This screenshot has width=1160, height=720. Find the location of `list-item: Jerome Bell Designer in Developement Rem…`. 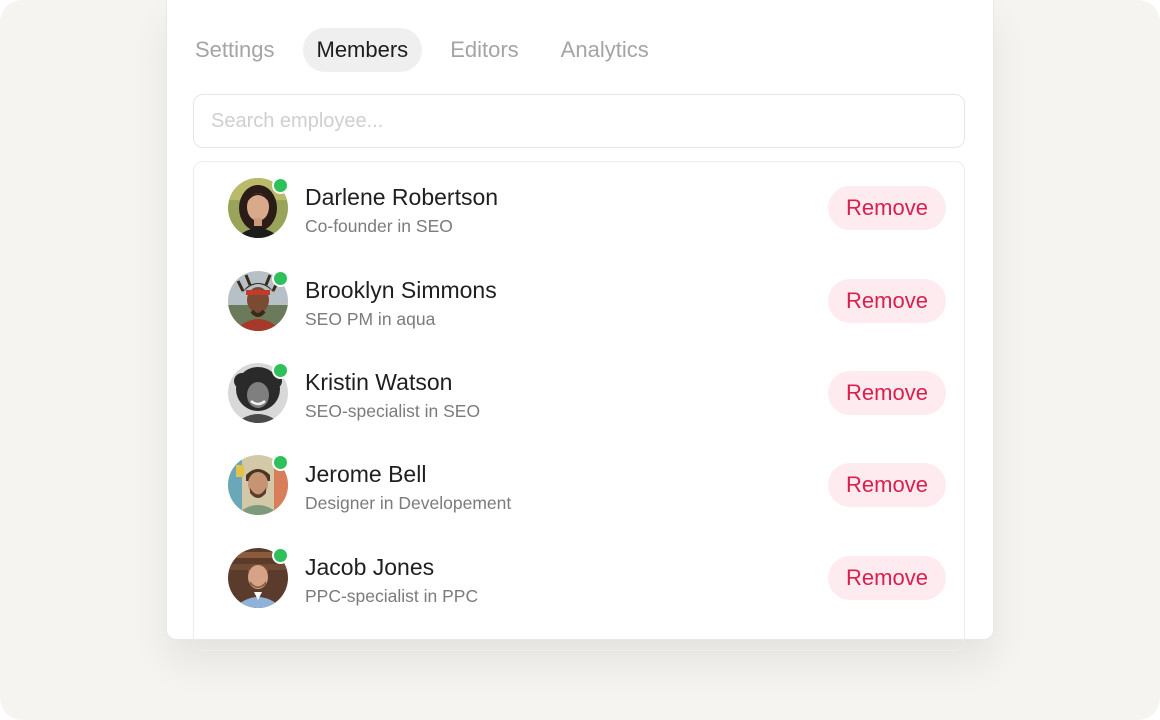

list-item: Jerome Bell Designer in Developement Rem… is located at coordinates (579, 479).